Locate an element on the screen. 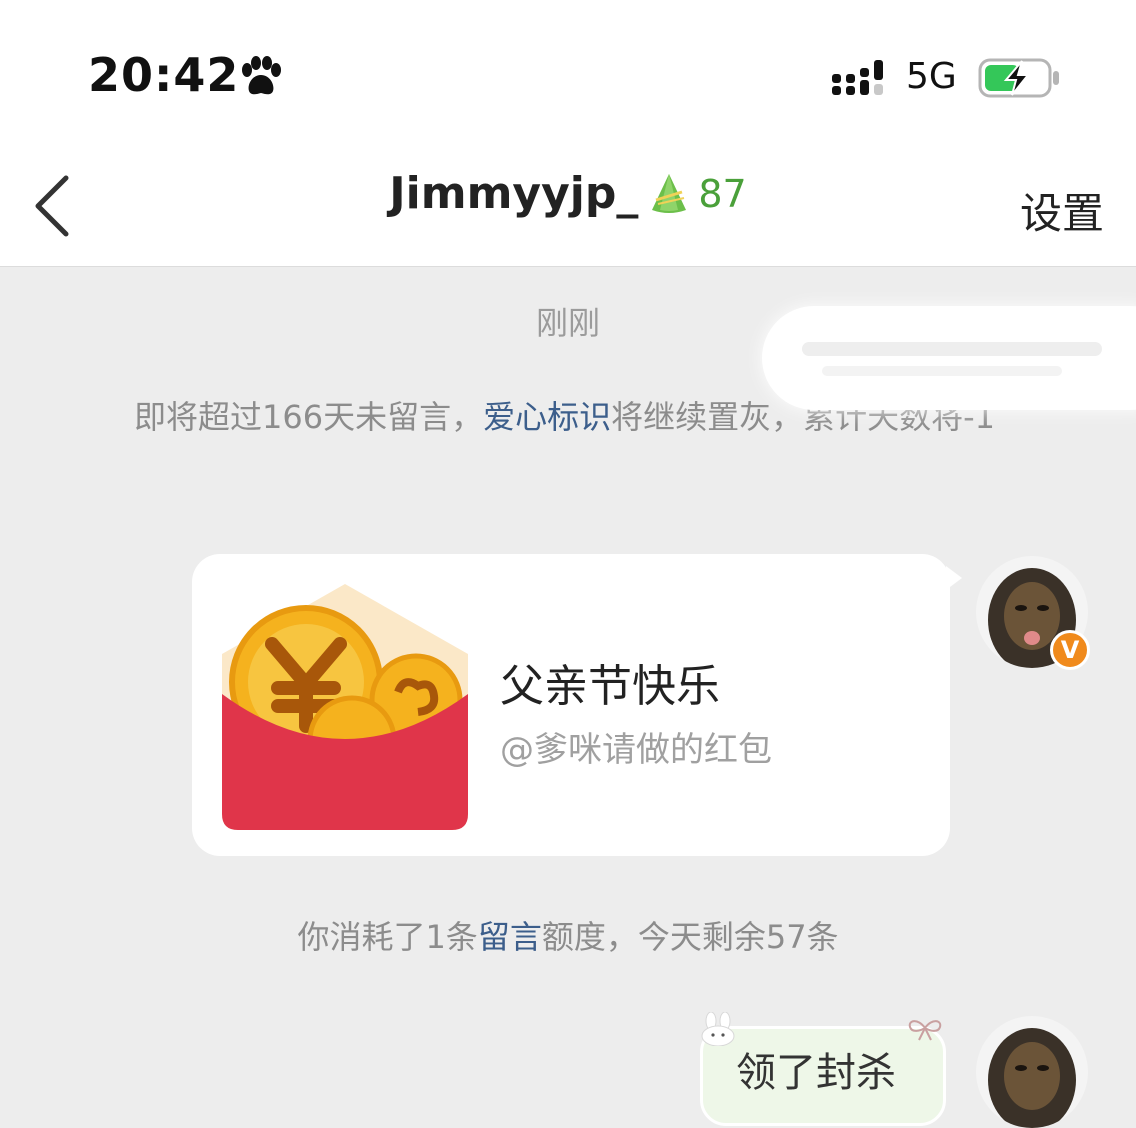 This screenshot has height=1128, width=1136. nav-bar: Jimmyyjp_ 87 设置 is located at coordinates (568, 203).